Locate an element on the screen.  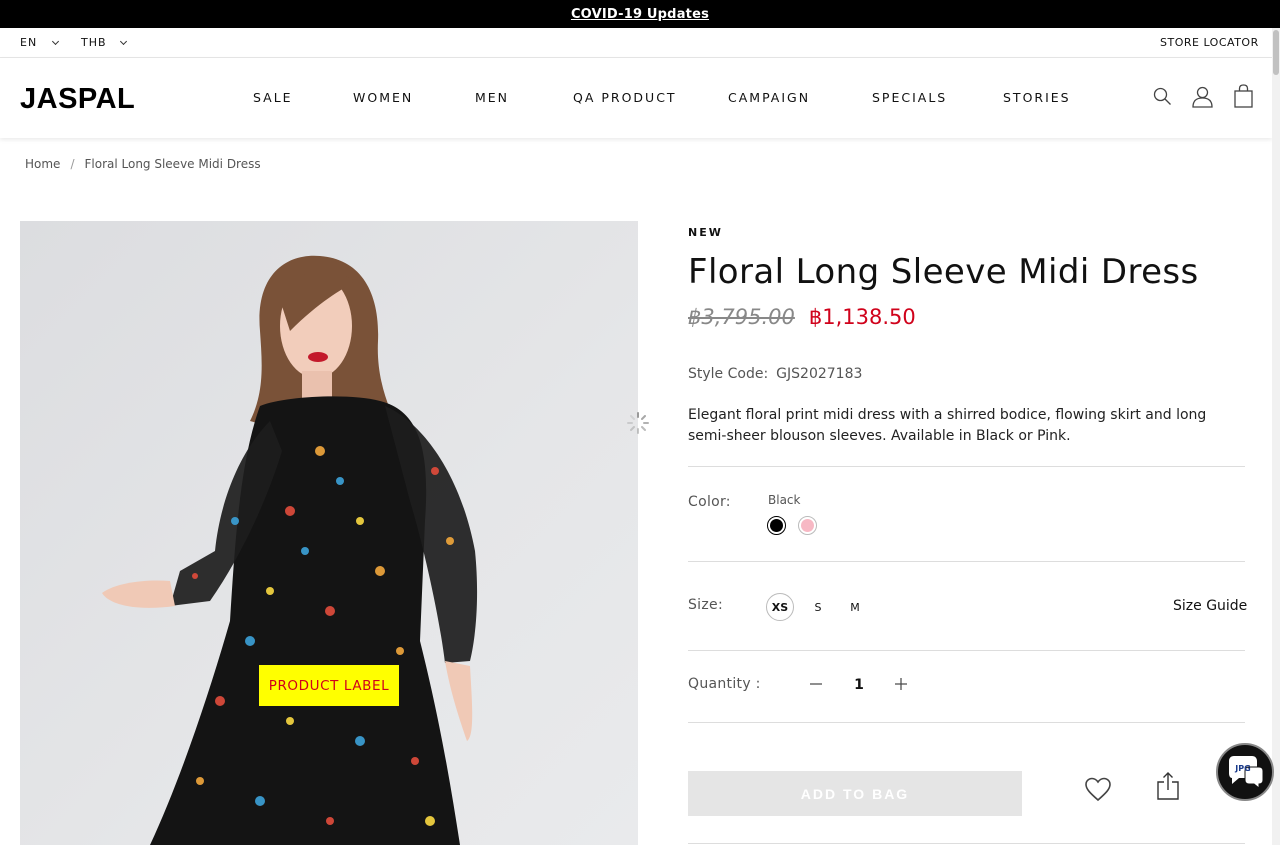
breadcrumb-current: Floral Long Sleeve Midi Dress is located at coordinates (172, 164).